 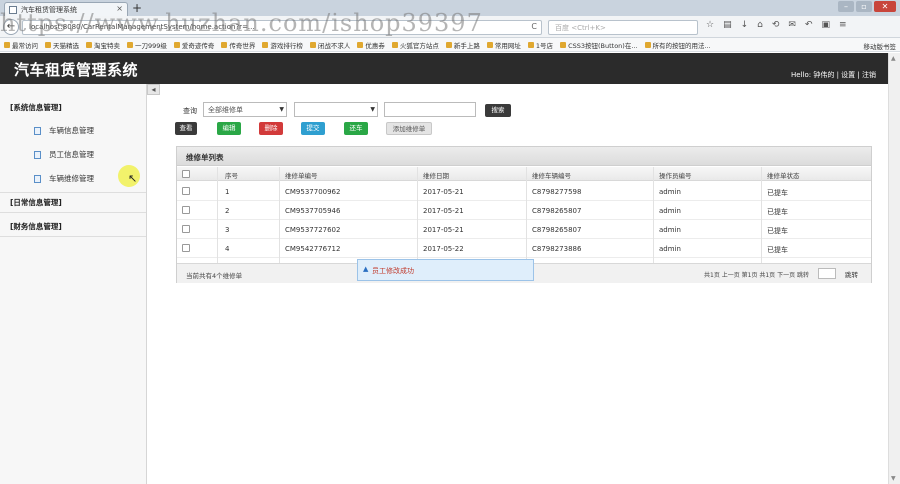 I want to click on window-controls: – ▫ ✕, so click(x=867, y=6).